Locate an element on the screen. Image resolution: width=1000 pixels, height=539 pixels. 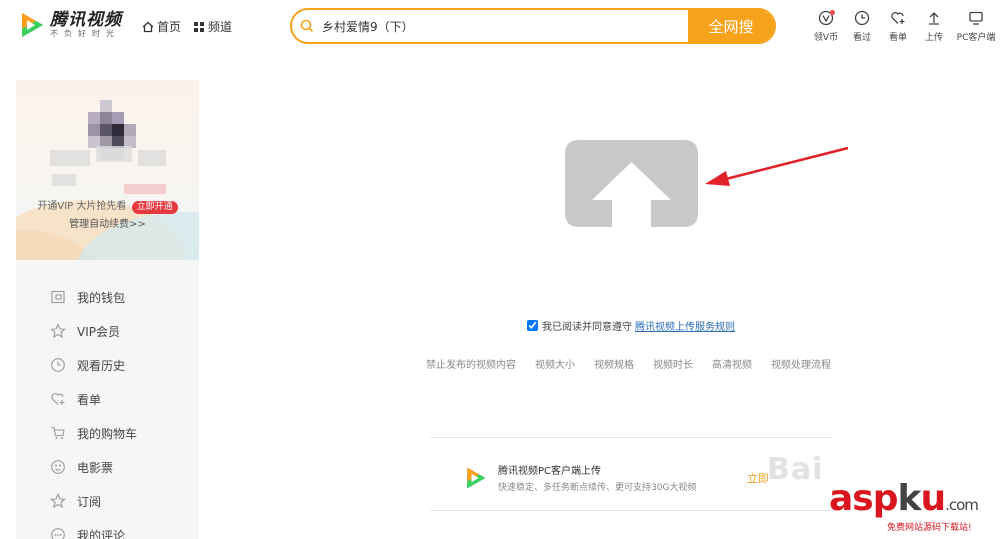
tool-v-coin: 领V币 is located at coordinates (826, 26).